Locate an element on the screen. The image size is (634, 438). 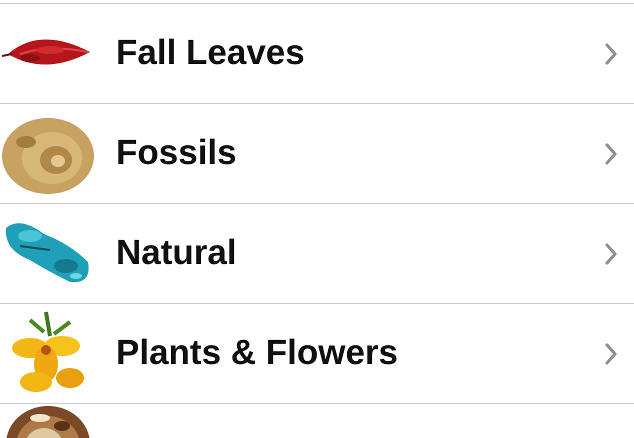
row-label: Plants & Flowers is located at coordinates (257, 353).